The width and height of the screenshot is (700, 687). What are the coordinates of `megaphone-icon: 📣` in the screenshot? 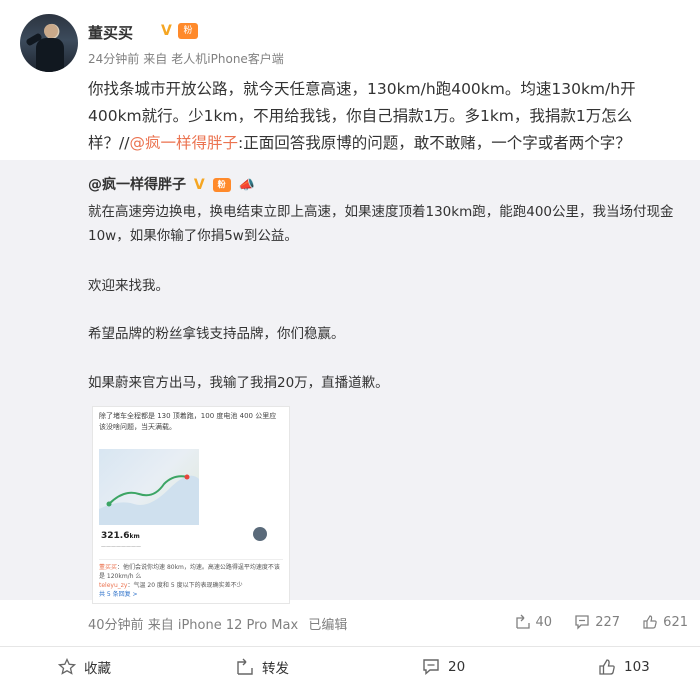 It's located at (246, 185).